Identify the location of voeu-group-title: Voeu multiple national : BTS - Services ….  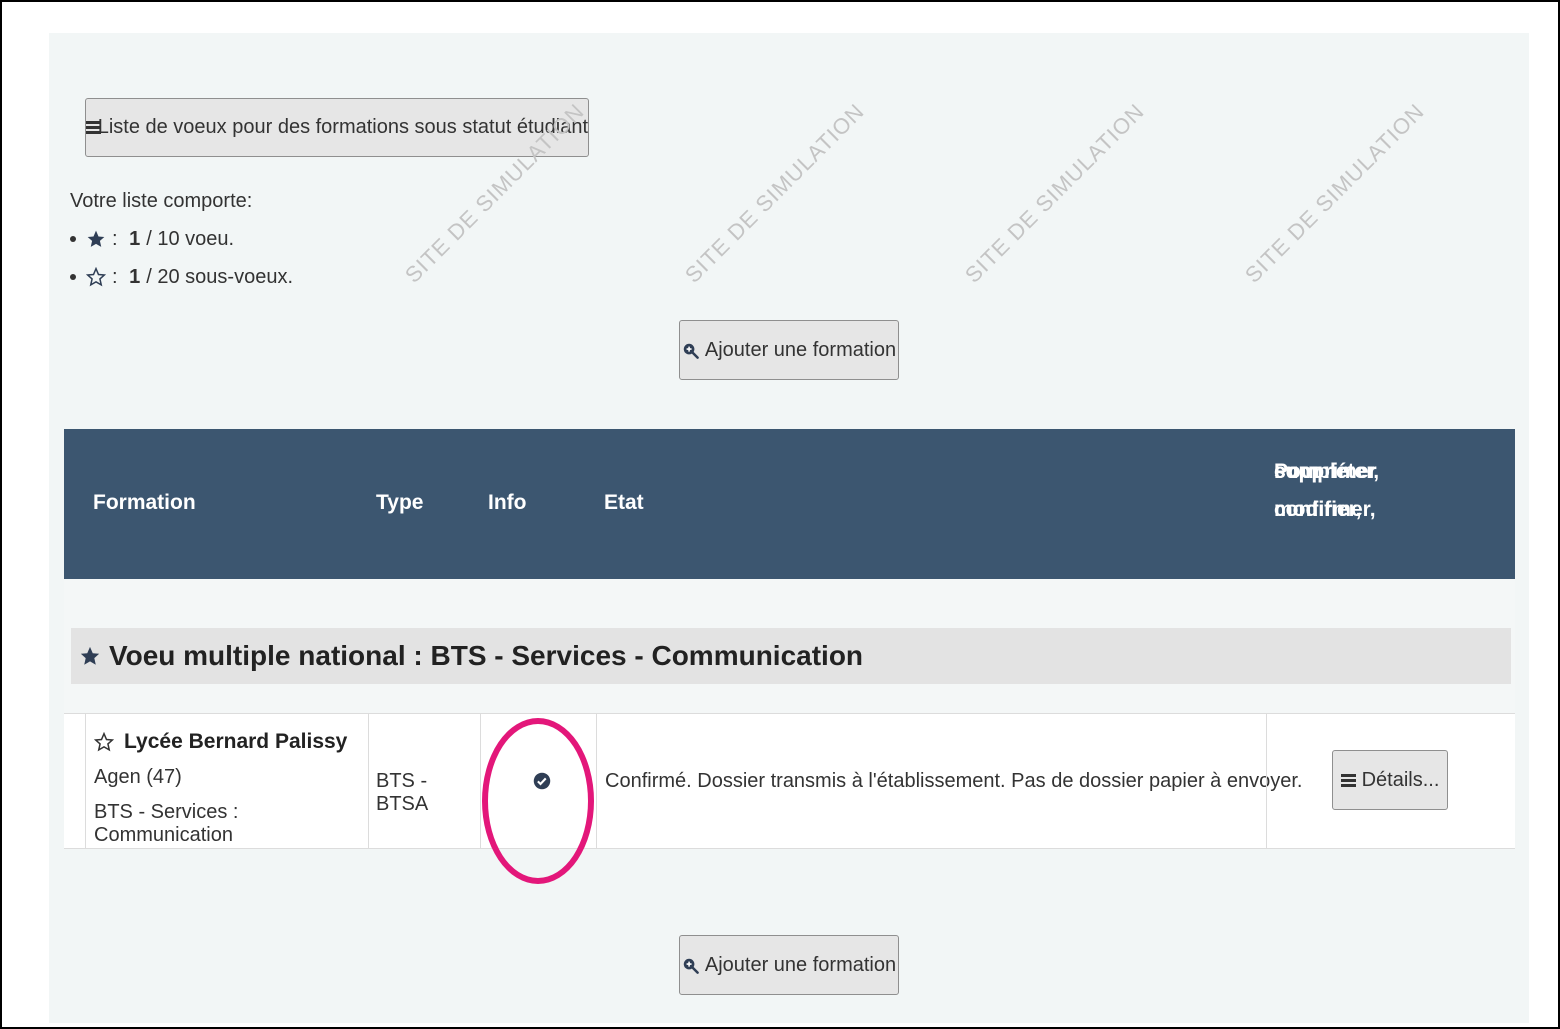
(486, 655).